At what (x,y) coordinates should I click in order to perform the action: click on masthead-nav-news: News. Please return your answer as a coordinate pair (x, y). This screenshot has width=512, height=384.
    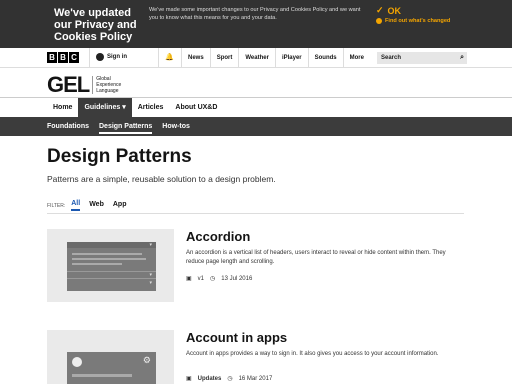
    Looking at the image, I should click on (195, 58).